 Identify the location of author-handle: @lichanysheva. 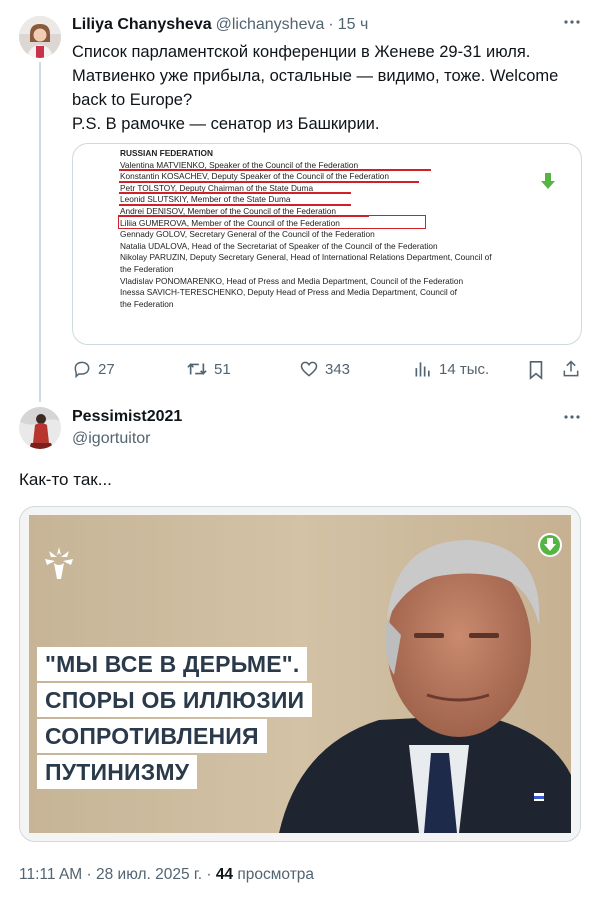
(270, 25).